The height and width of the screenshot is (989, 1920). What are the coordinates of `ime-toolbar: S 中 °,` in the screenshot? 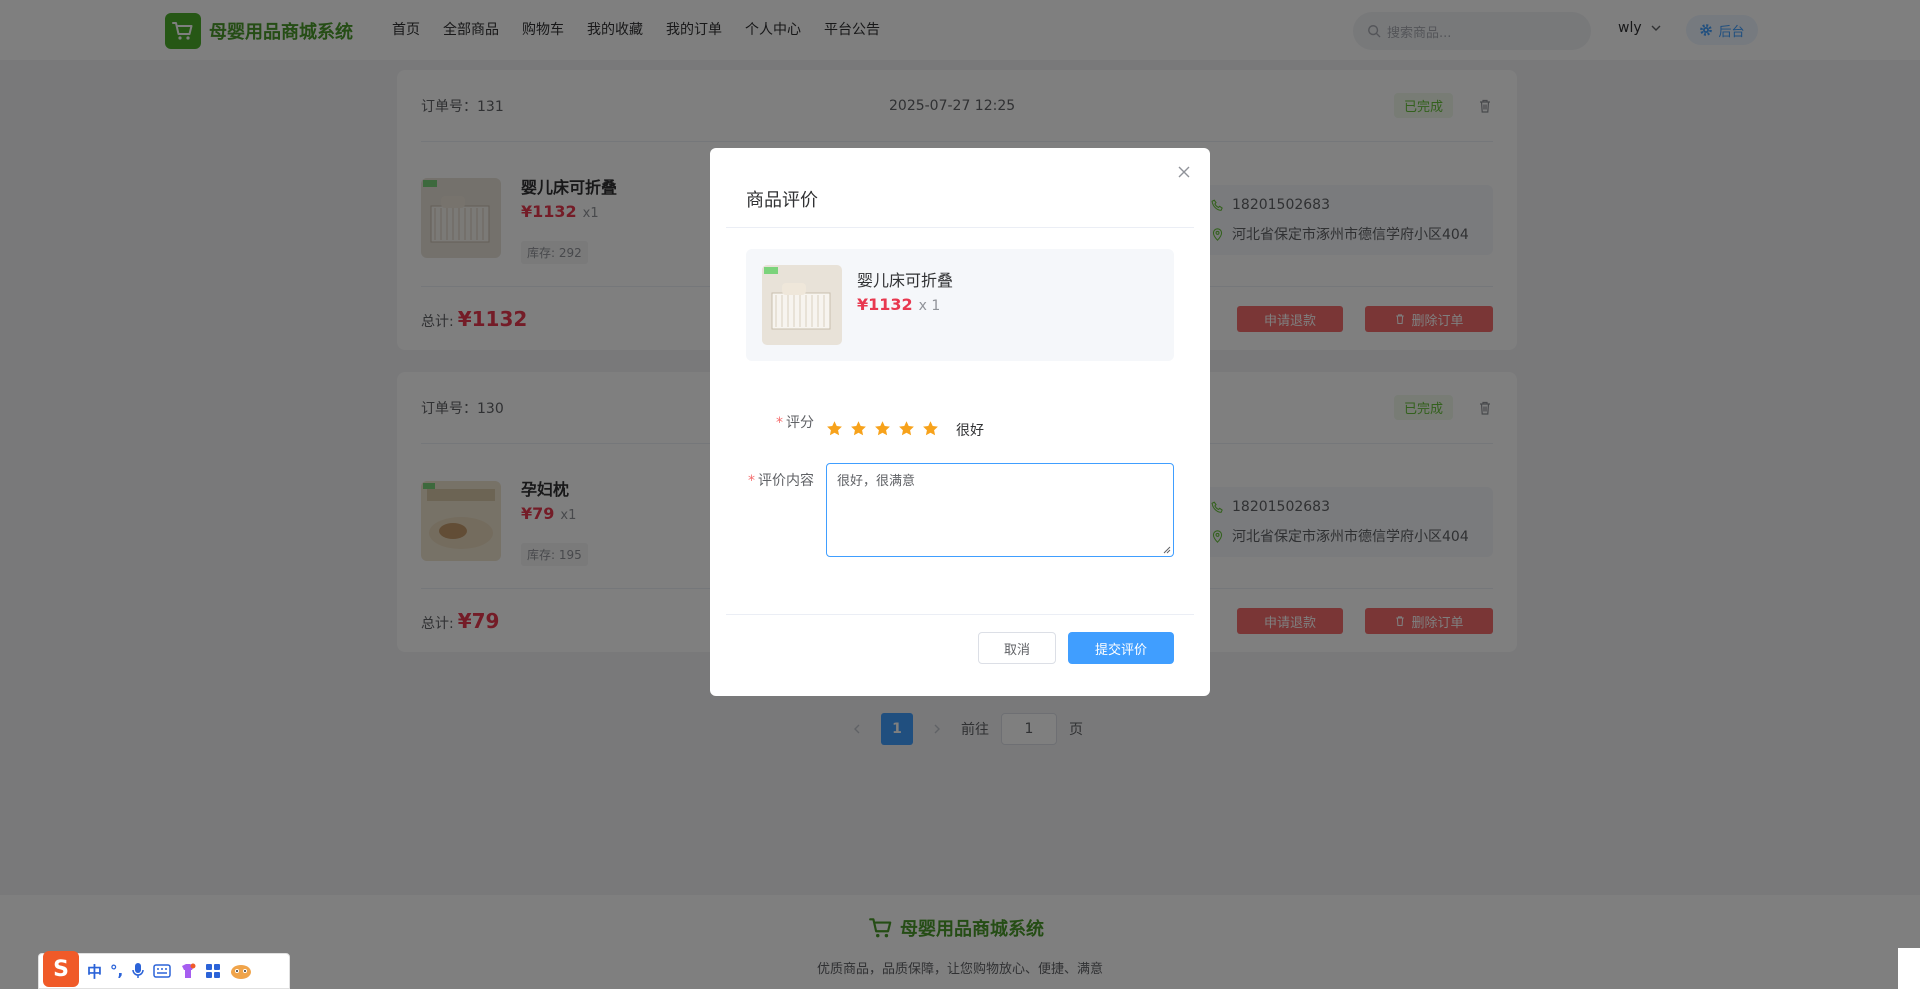 It's located at (164, 970).